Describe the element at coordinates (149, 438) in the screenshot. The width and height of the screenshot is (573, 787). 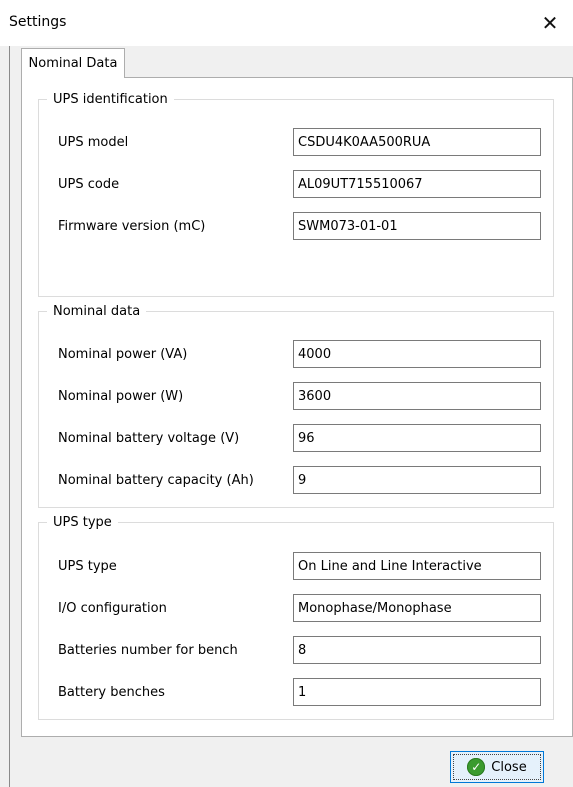
I see `label-nominal-battery-voltage: Nominal battery voltage (V)` at that location.